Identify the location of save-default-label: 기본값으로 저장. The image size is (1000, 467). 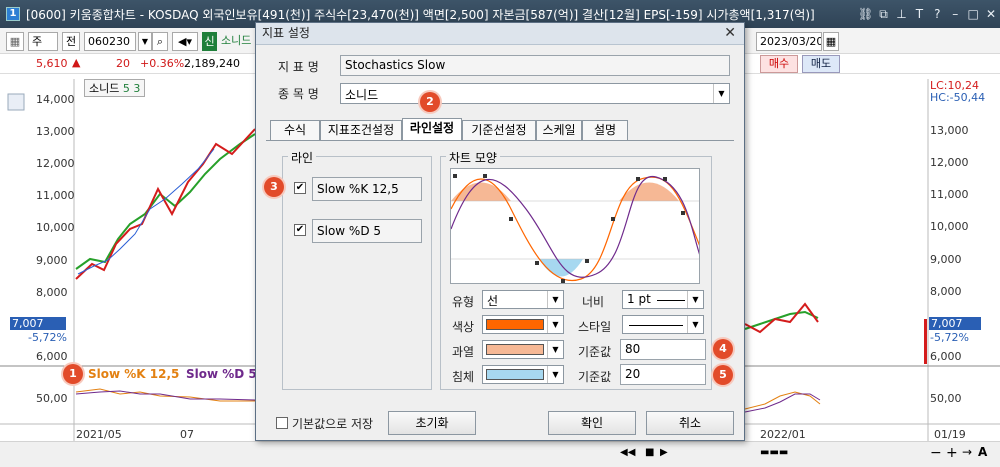
(333, 424).